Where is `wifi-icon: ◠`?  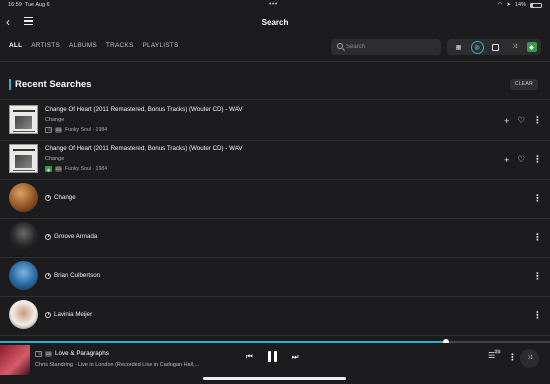
wifi-icon: ◠ is located at coordinates (500, 5).